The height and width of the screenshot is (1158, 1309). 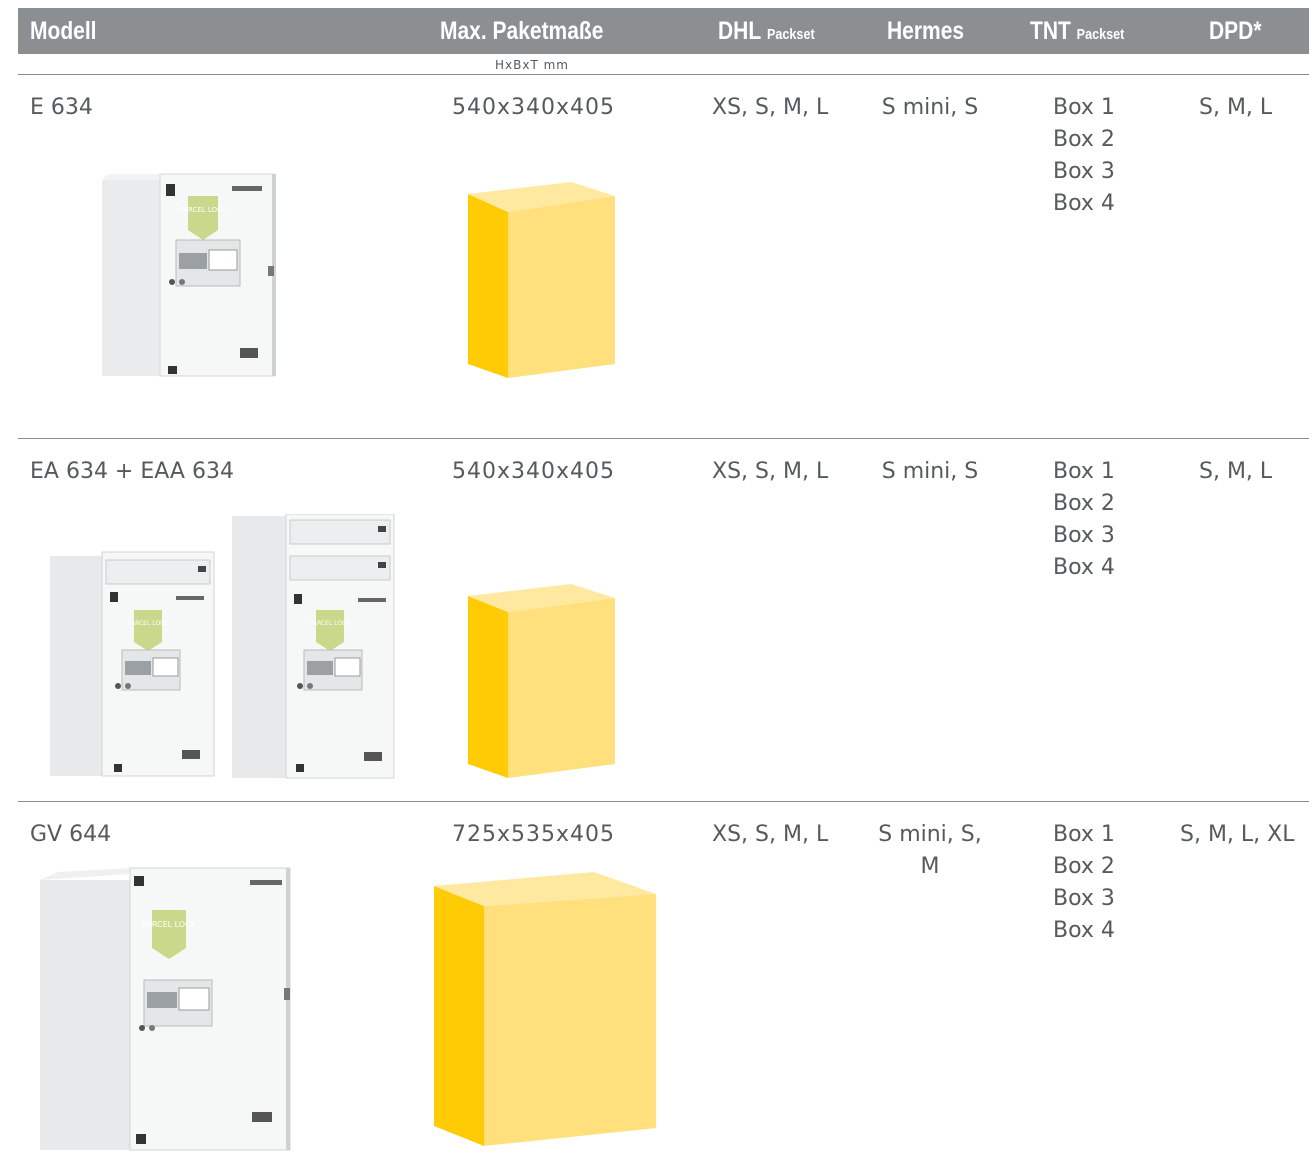 I want to click on row3-dhl: XS, S, M, L, so click(x=770, y=834).